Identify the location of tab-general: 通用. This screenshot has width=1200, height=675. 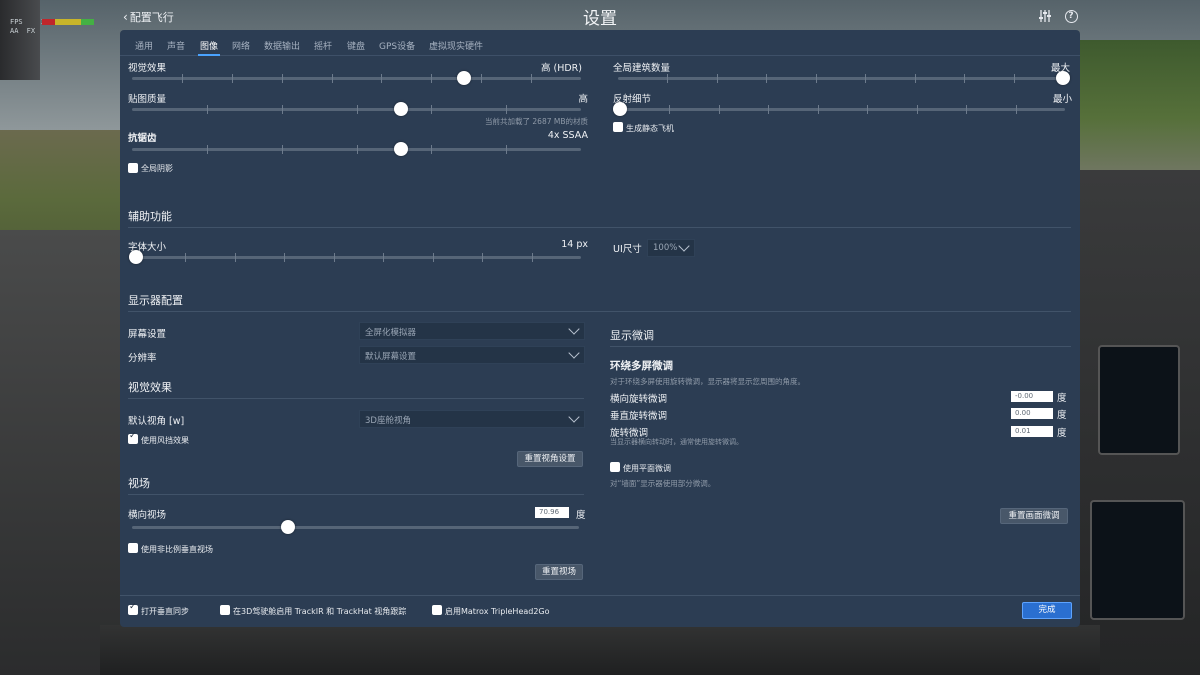
(144, 45).